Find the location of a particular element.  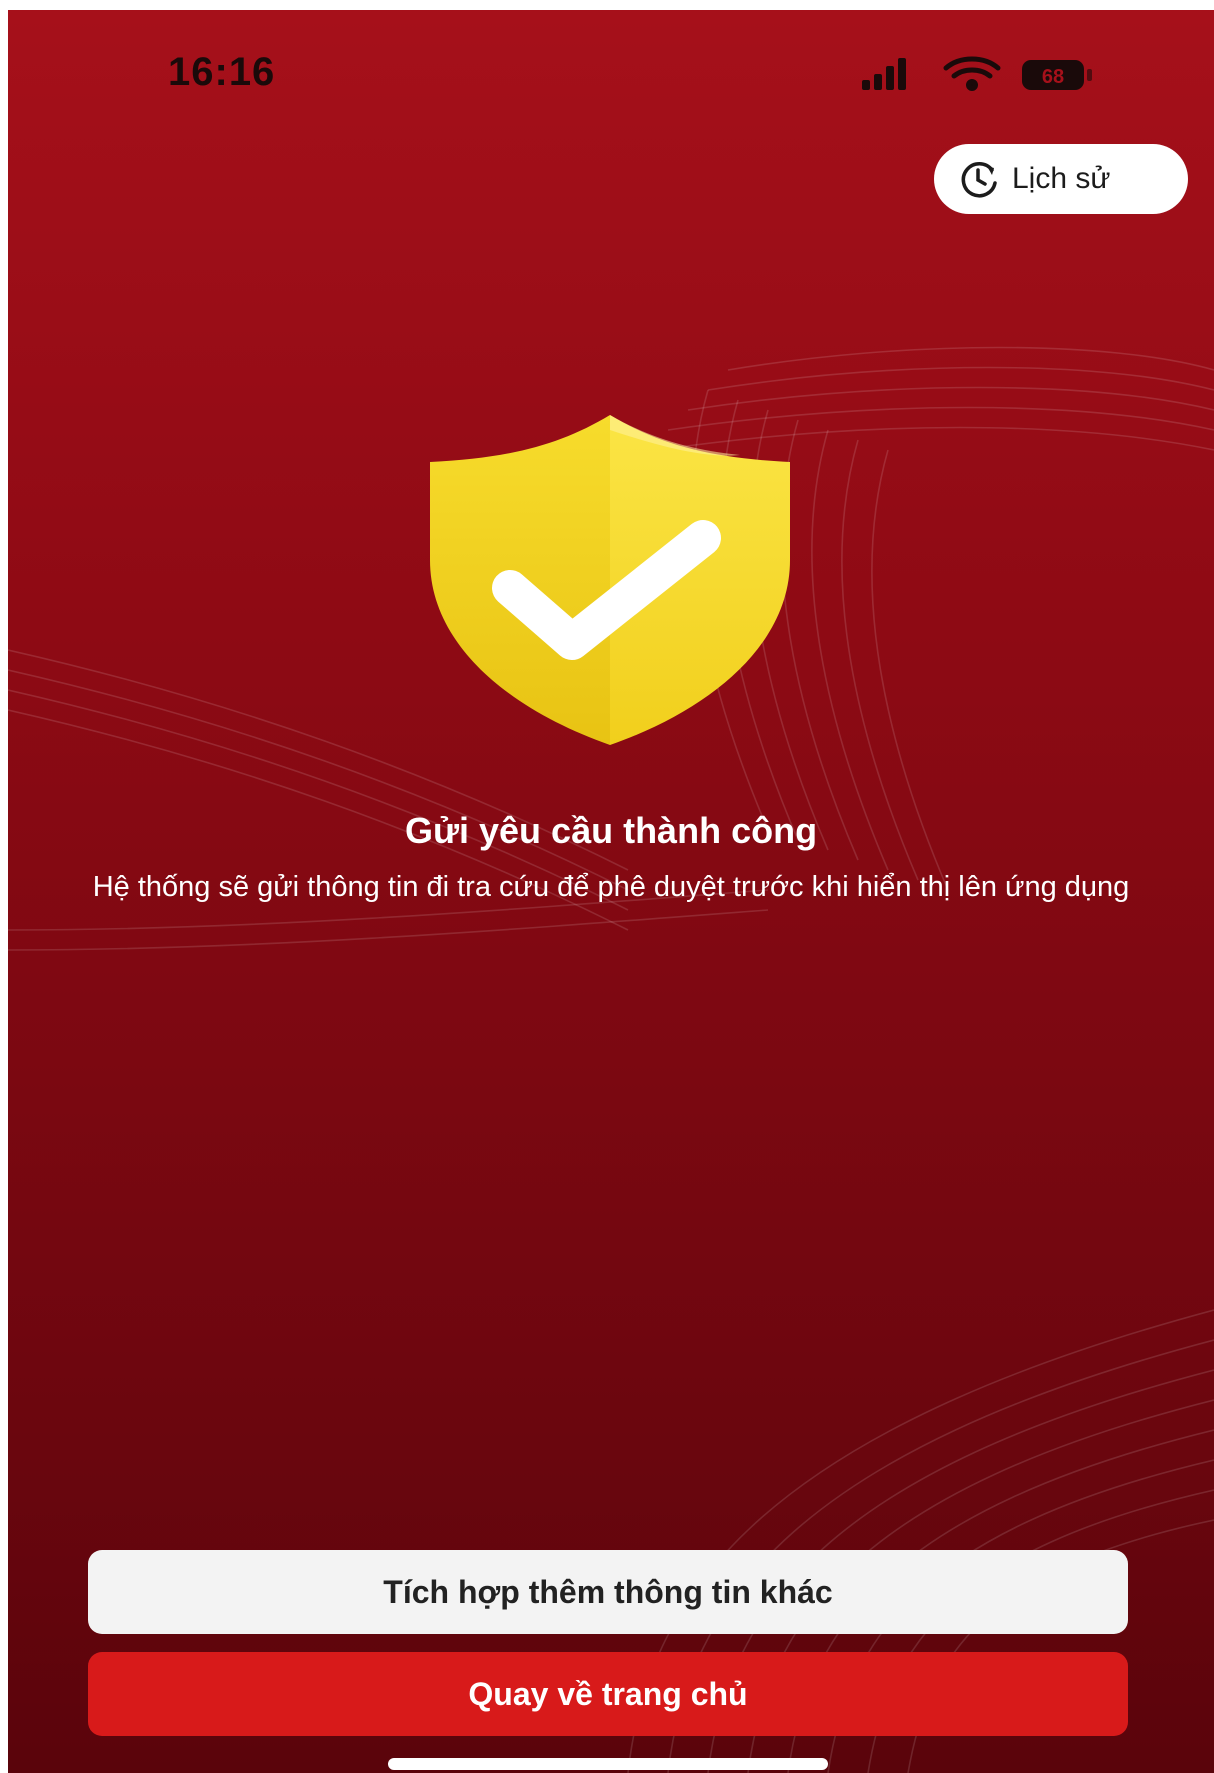

shield-check-icon is located at coordinates (610, 580).